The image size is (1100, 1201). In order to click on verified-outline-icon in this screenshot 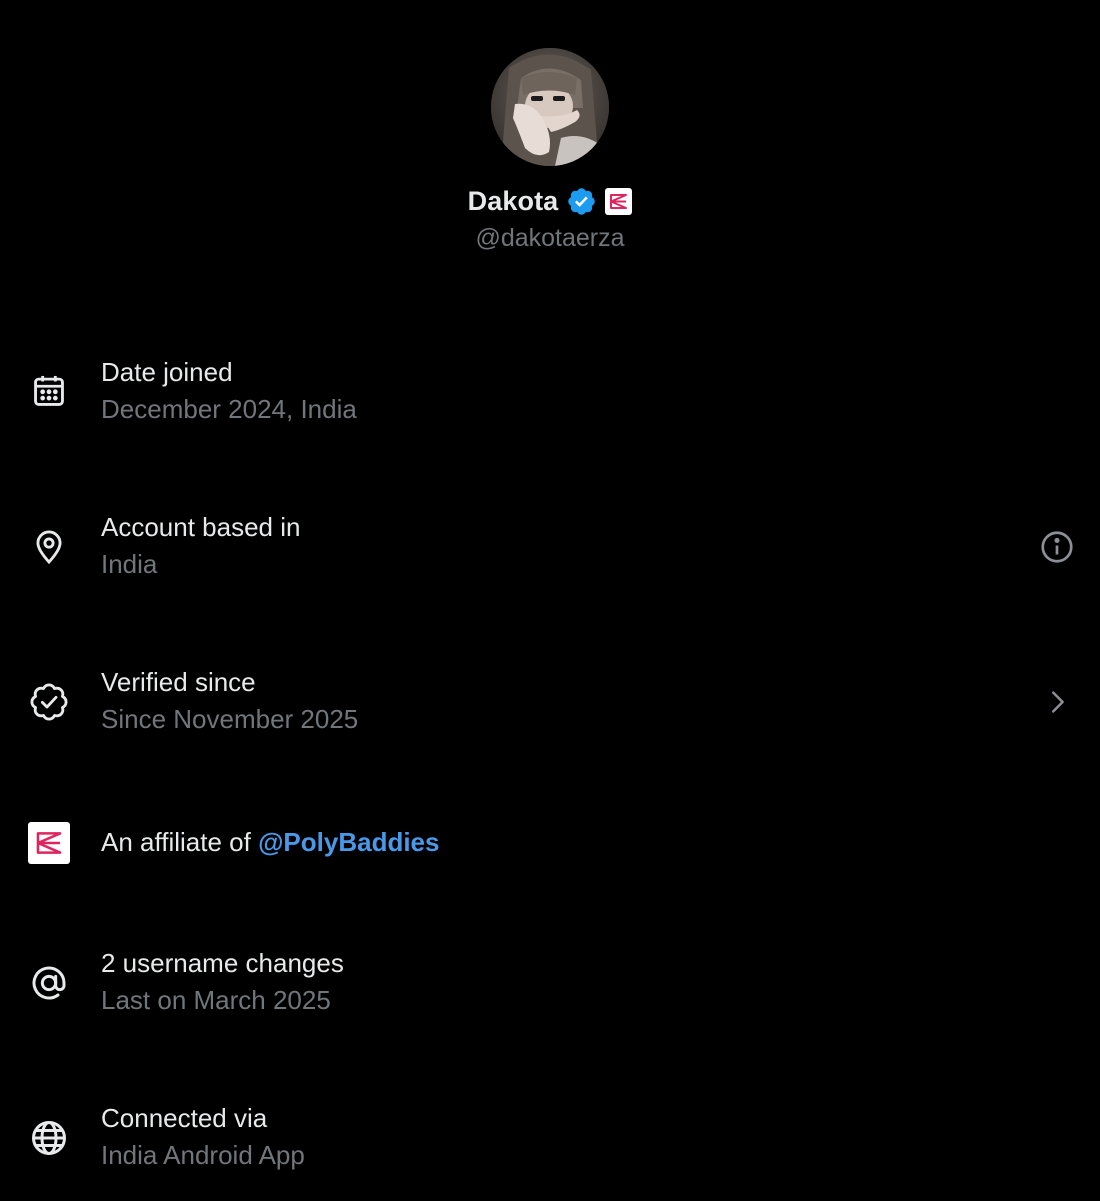, I will do `click(49, 702)`.